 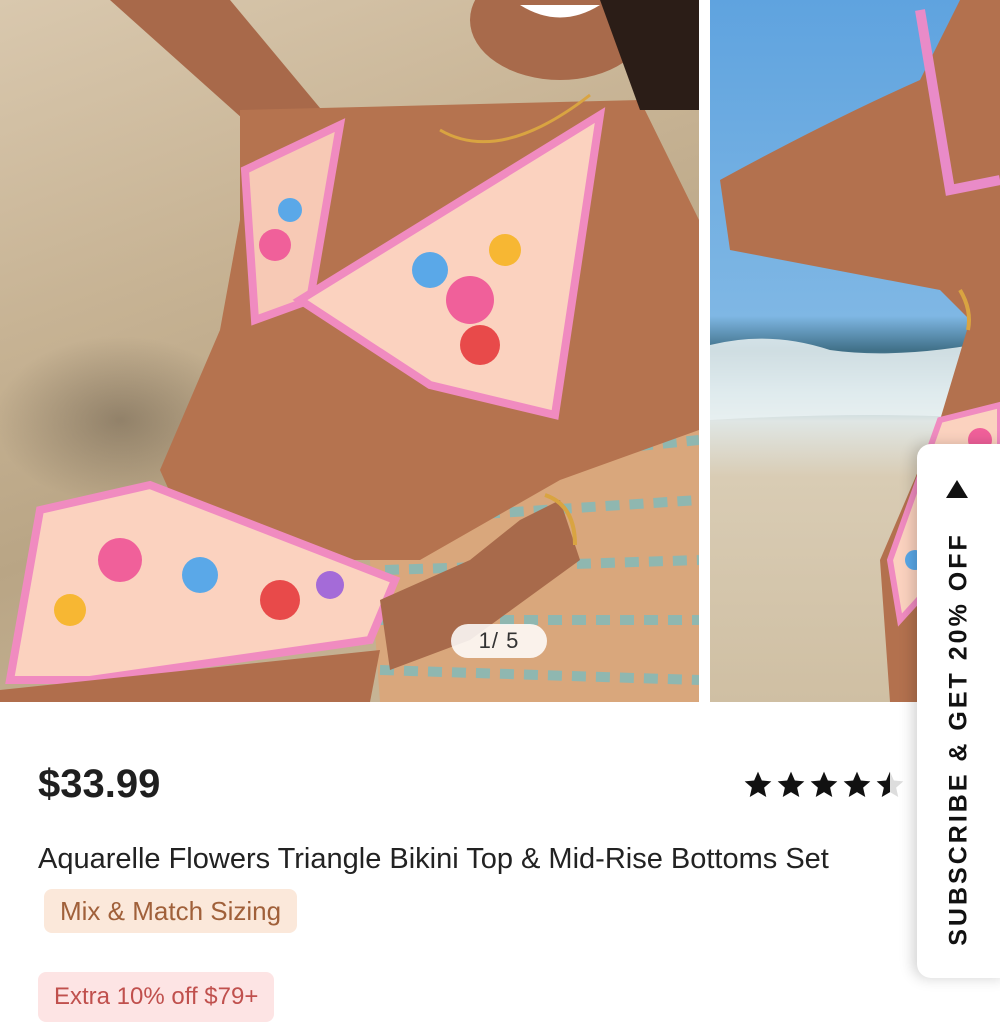 I want to click on rating-stars, so click(x=824, y=785).